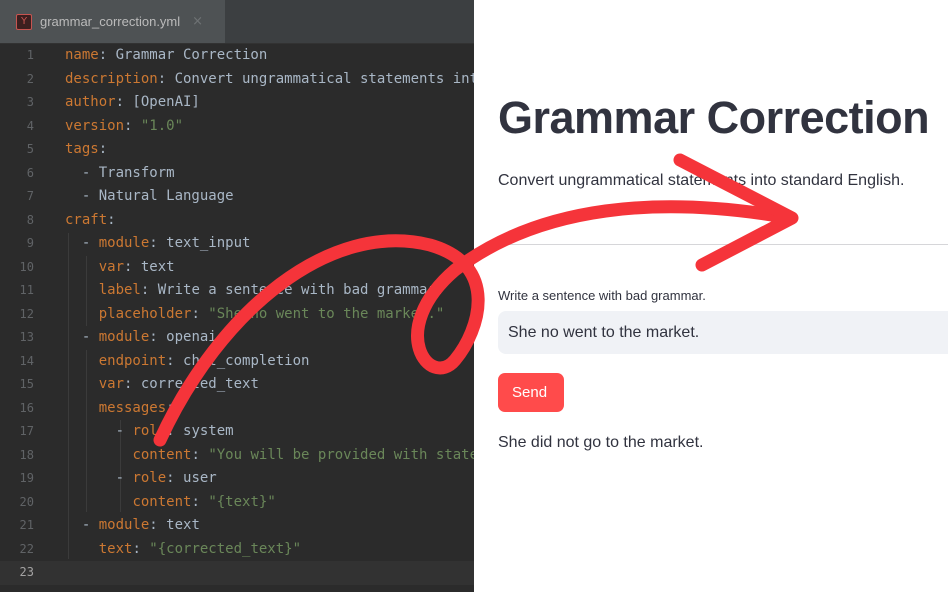 This screenshot has height=592, width=948. What do you see at coordinates (30, 196) in the screenshot?
I see `line-number: 7` at bounding box center [30, 196].